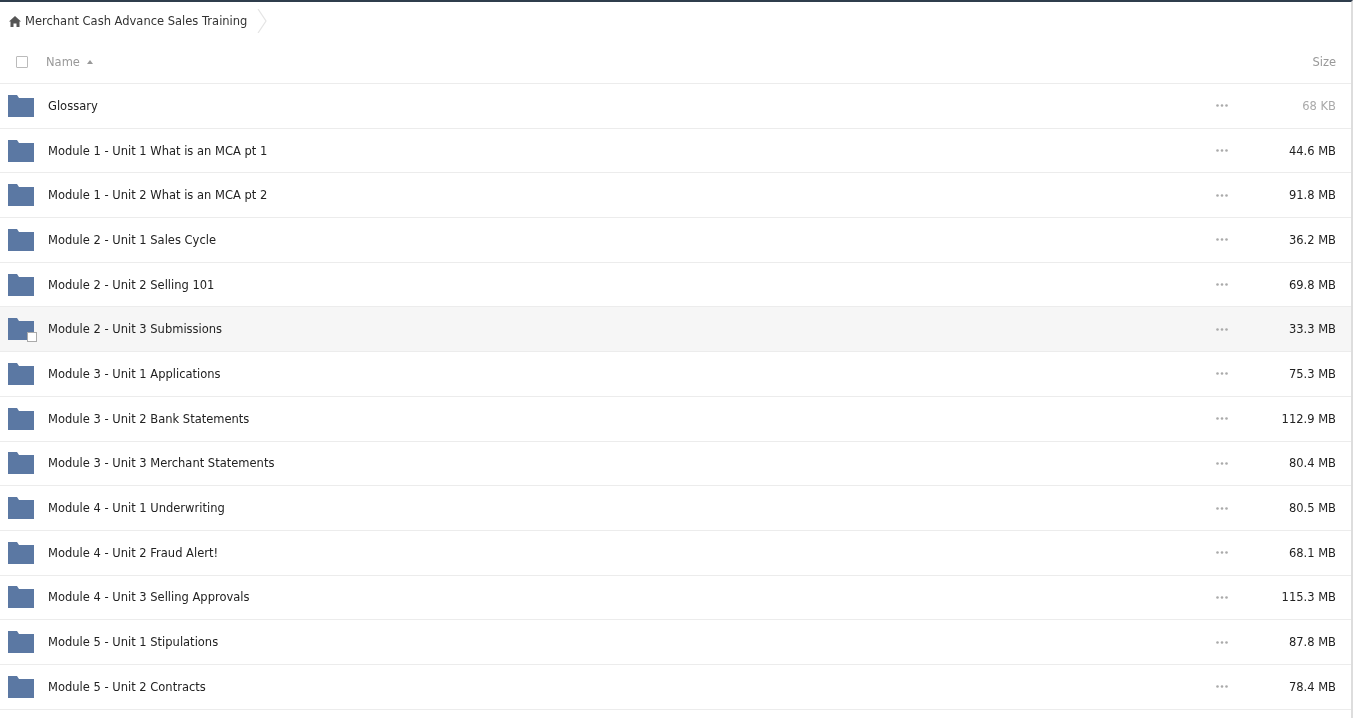  What do you see at coordinates (1312, 239) in the screenshot?
I see `file-size: 36.2 MB` at bounding box center [1312, 239].